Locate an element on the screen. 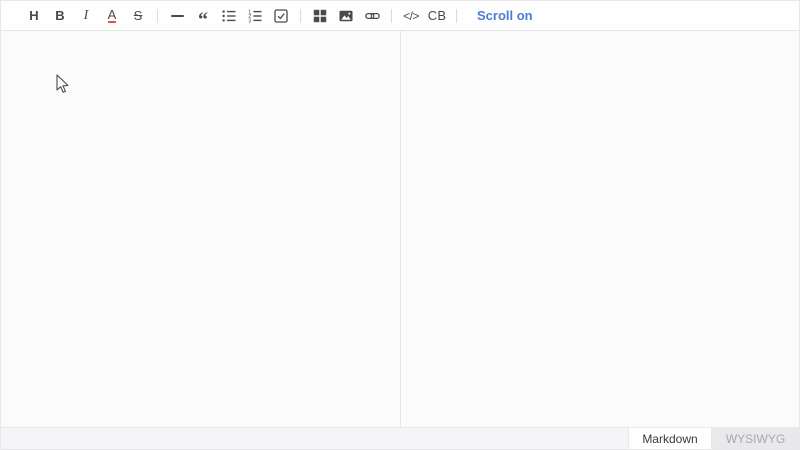  code-block-button: CB is located at coordinates (437, 16).